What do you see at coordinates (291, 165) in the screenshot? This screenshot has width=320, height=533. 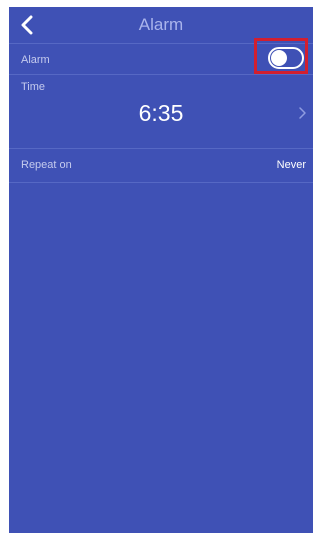 I see `repeat-value: Never` at bounding box center [291, 165].